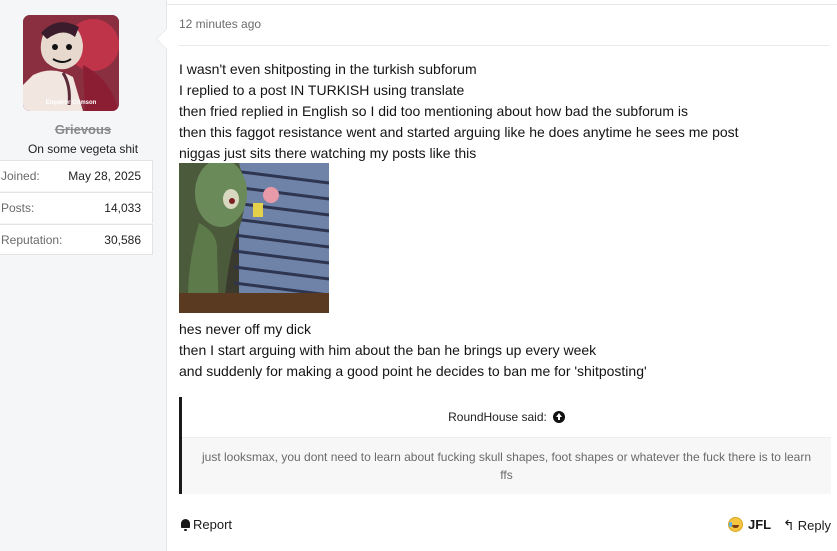 Image resolution: width=837 pixels, height=551 pixels. Describe the element at coordinates (789, 525) in the screenshot. I see `reply-arrow-icon: ↰` at that location.